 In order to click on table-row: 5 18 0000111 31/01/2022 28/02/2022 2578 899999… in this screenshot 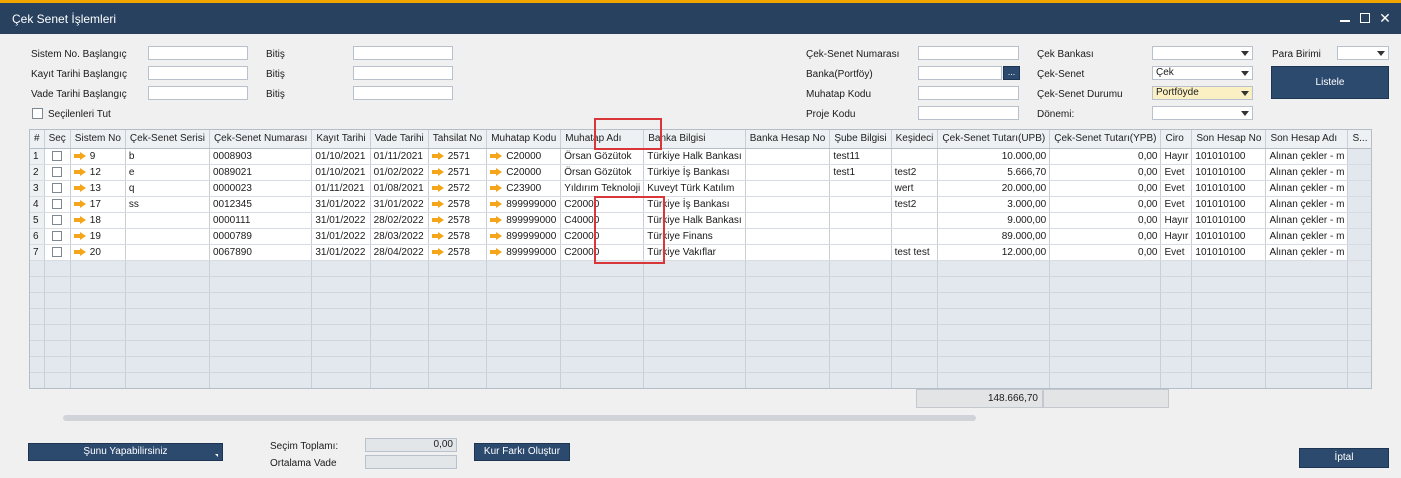, I will do `click(700, 220)`.